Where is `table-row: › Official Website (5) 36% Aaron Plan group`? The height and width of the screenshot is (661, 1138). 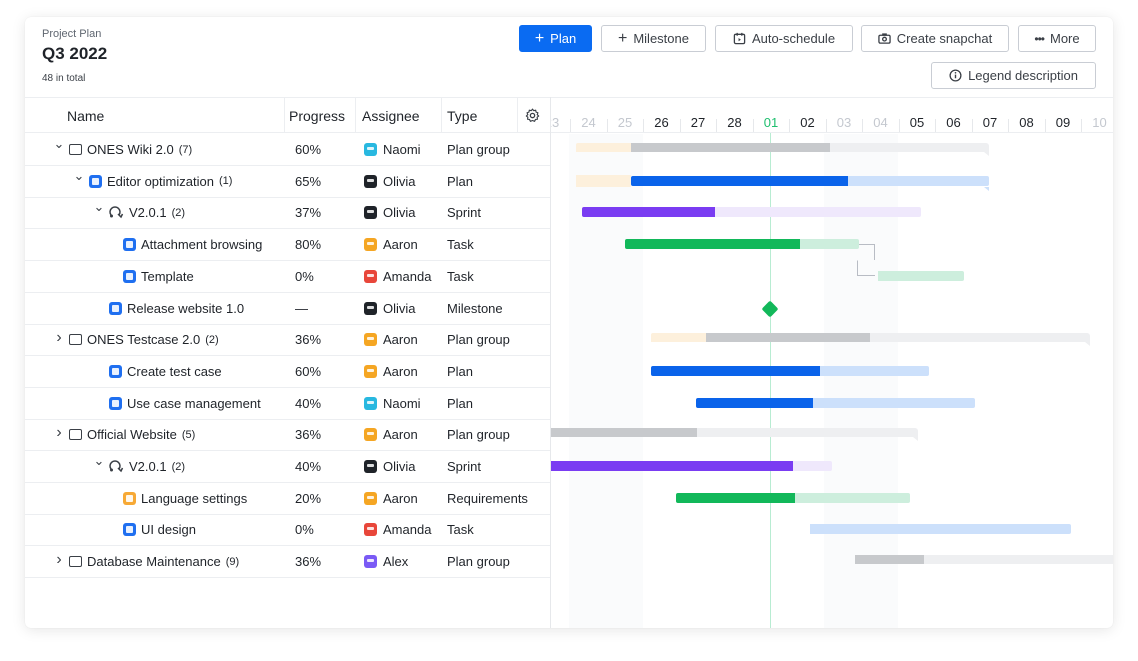
table-row: › Official Website (5) 36% Aaron Plan group is located at coordinates (287, 435).